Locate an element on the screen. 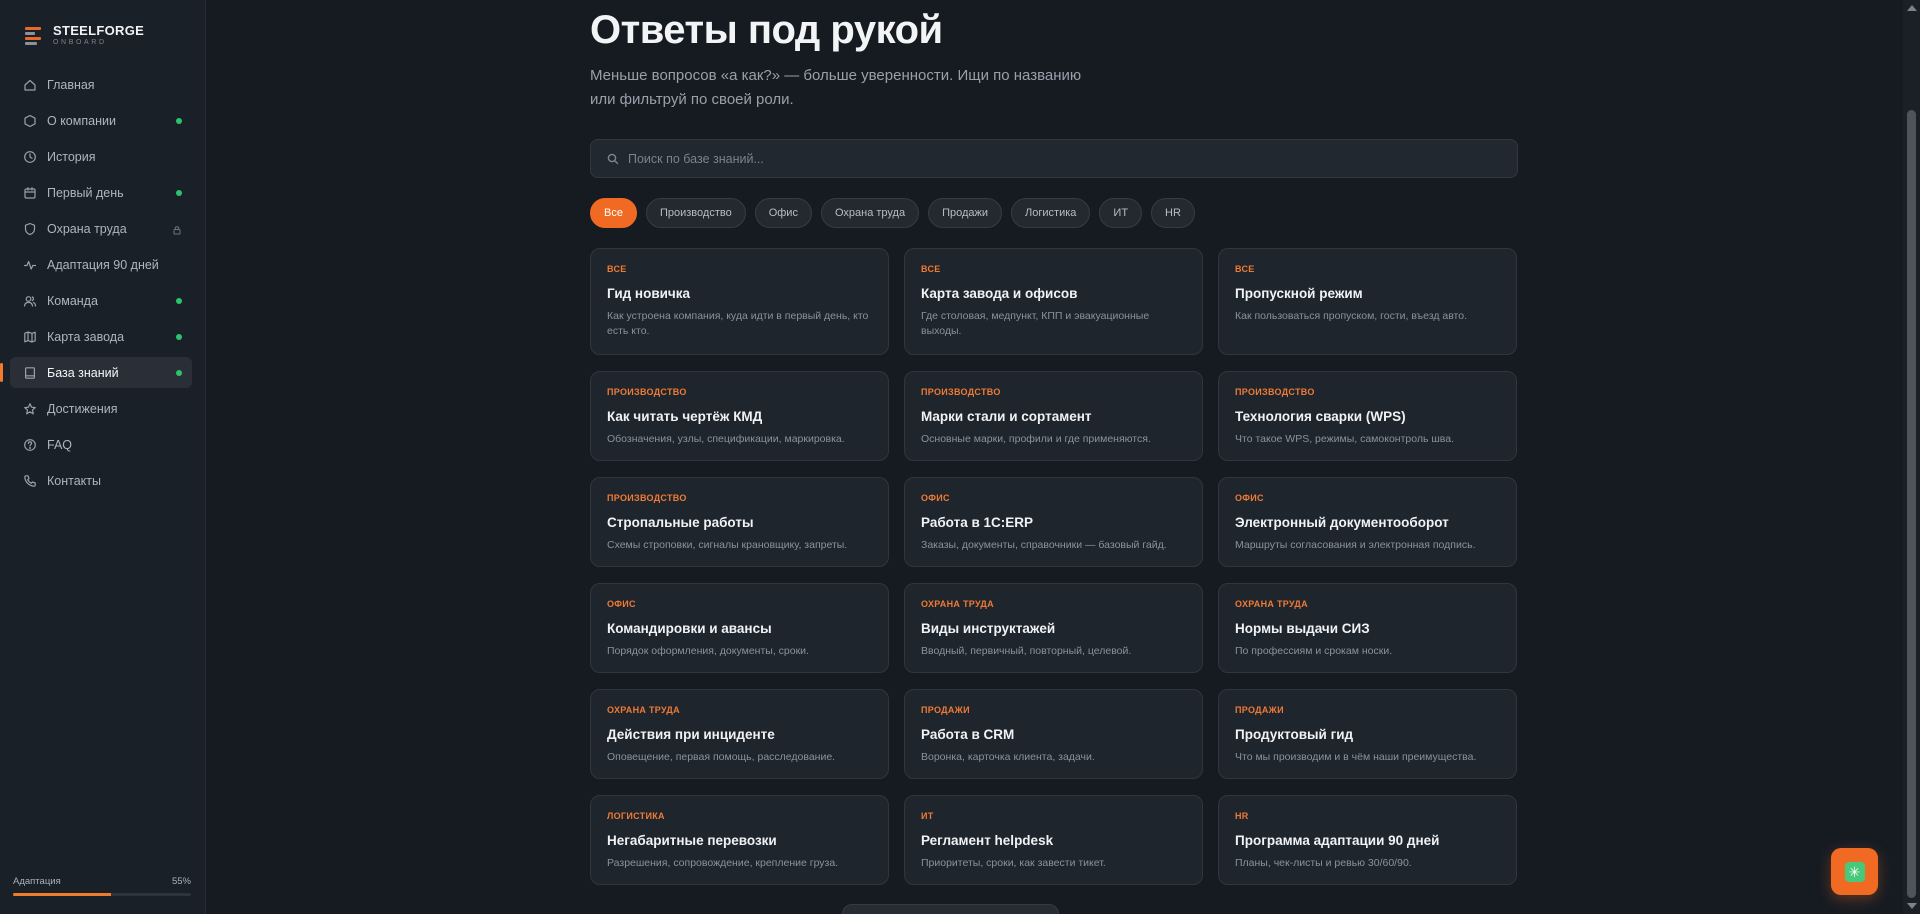 The width and height of the screenshot is (1920, 914). card-title: Командировки и авансы is located at coordinates (689, 628).